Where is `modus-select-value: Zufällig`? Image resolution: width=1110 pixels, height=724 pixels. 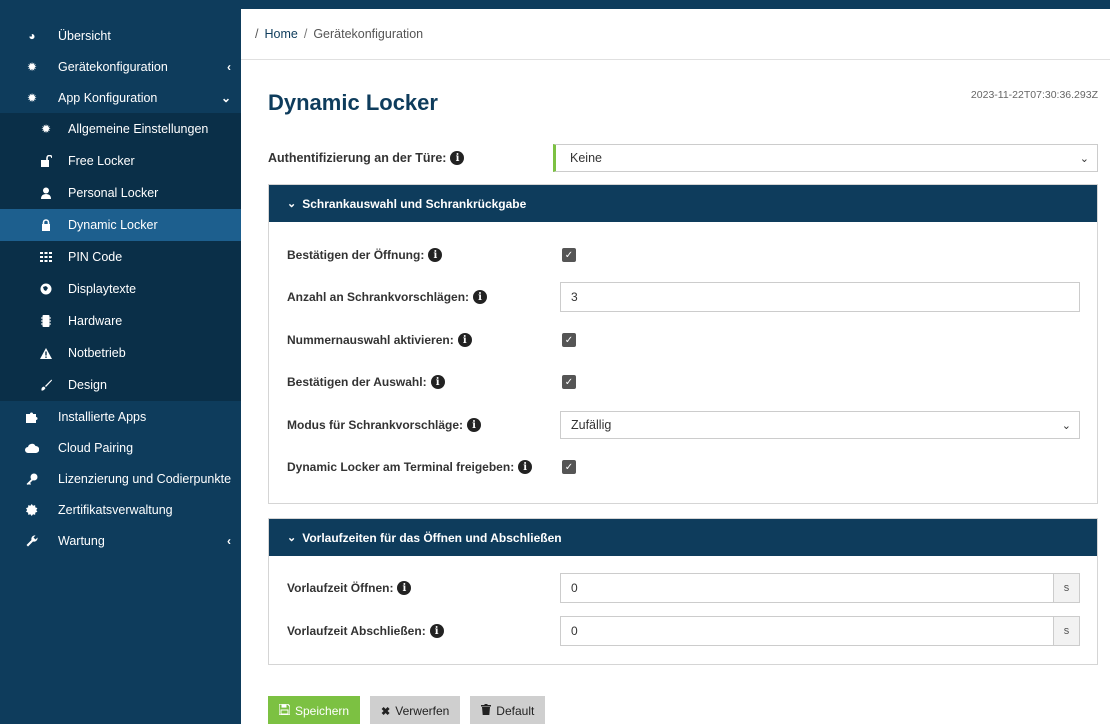 modus-select-value: Zufällig is located at coordinates (591, 425).